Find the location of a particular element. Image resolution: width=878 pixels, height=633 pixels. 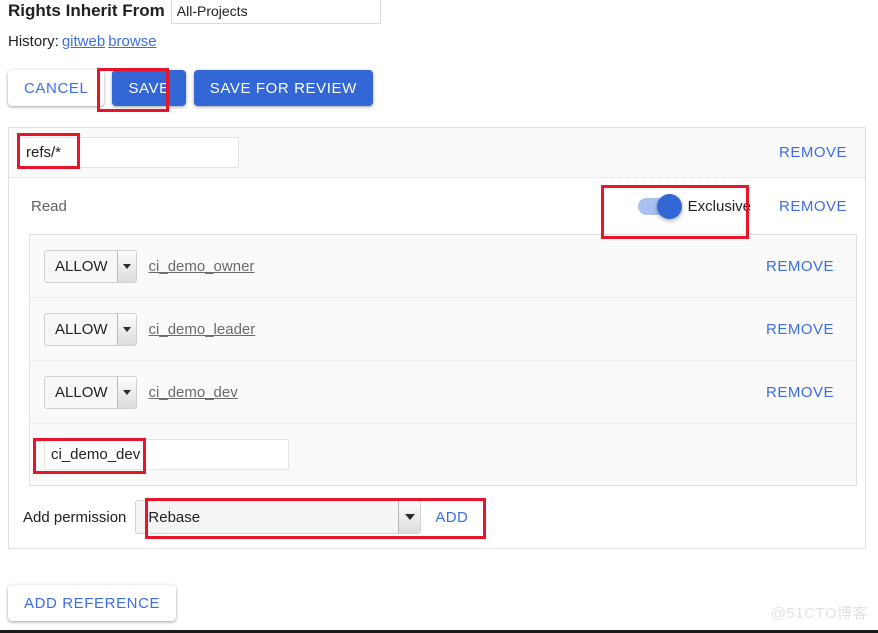

history-label: History: is located at coordinates (33, 41).